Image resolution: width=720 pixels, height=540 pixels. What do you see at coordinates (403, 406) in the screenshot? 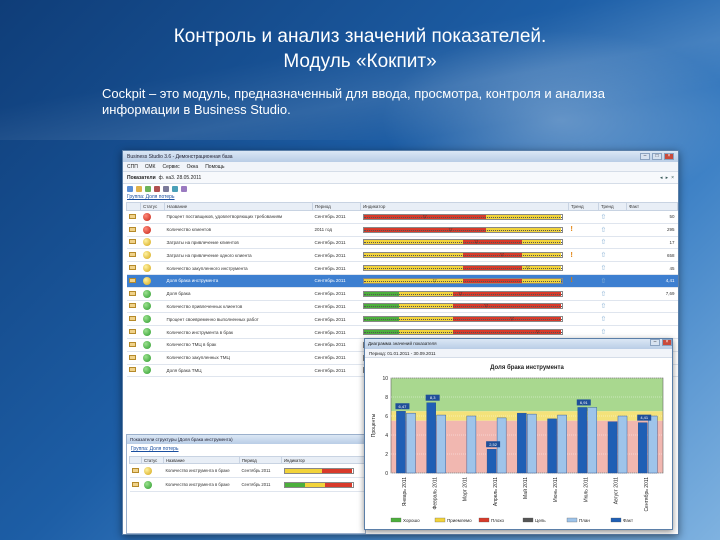
I see `data-label: 6,47` at bounding box center [403, 406].